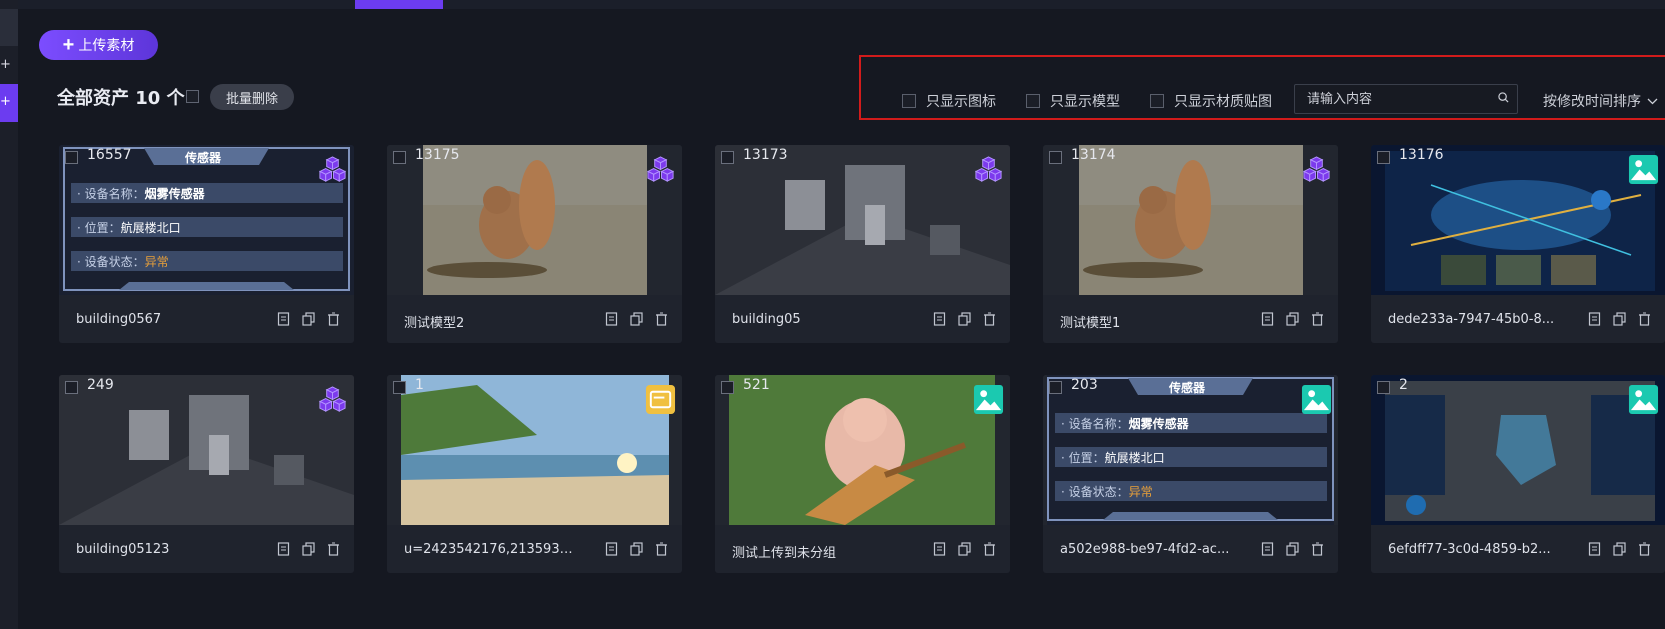 The width and height of the screenshot is (1665, 629). What do you see at coordinates (252, 97) in the screenshot?
I see `batch-delete-button: 批量删除` at bounding box center [252, 97].